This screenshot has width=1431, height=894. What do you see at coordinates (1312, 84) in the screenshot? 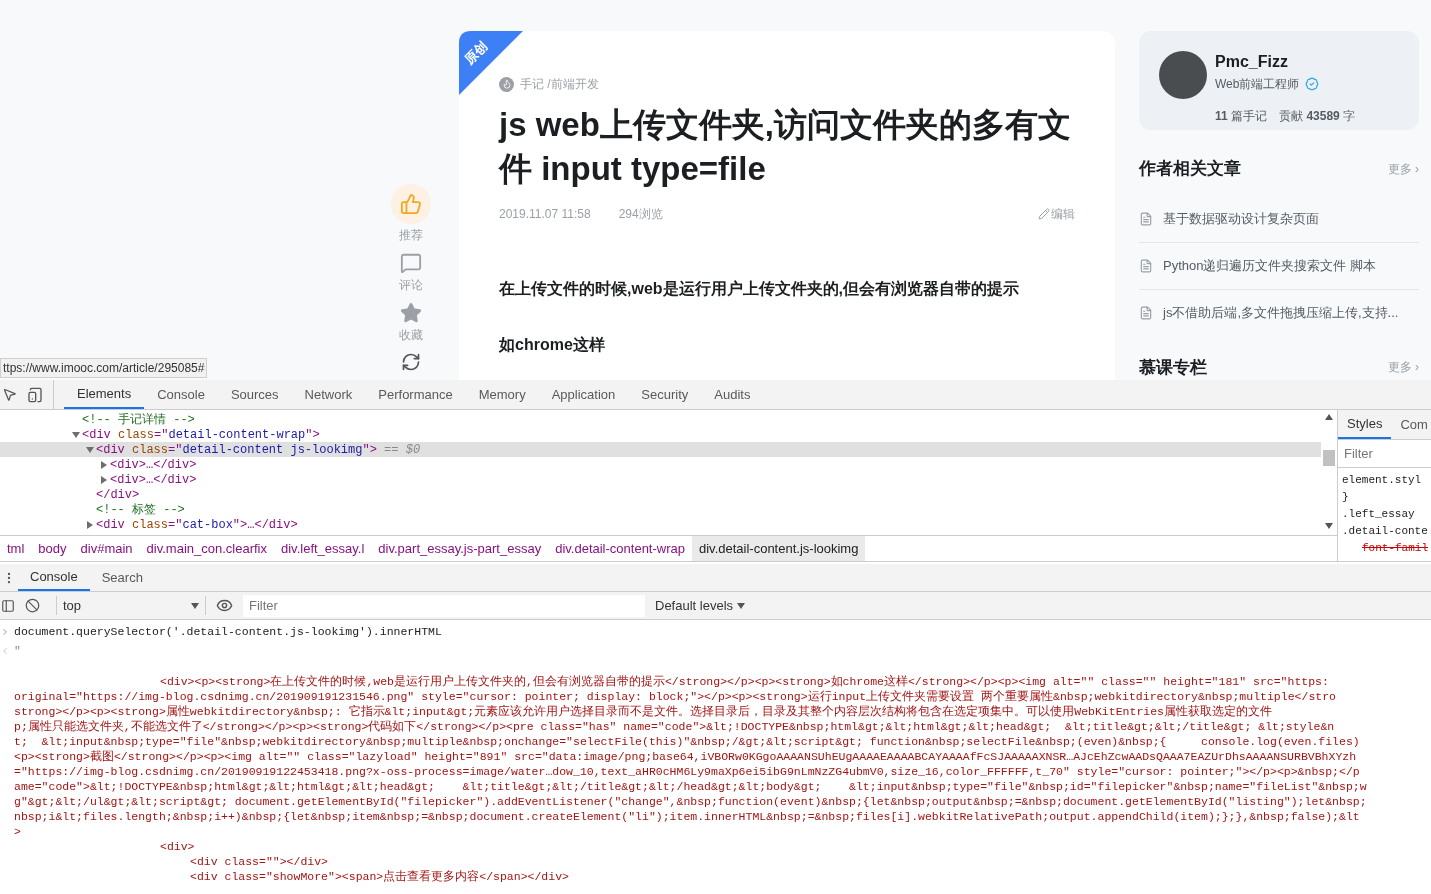
I see `verified-icon` at bounding box center [1312, 84].